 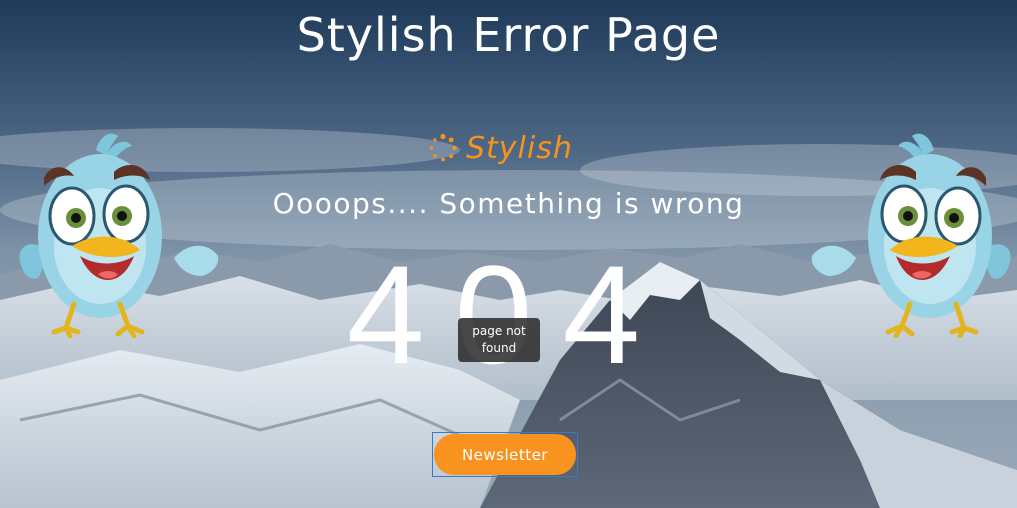 What do you see at coordinates (119, 235) in the screenshot?
I see `left-bird-illustration` at bounding box center [119, 235].